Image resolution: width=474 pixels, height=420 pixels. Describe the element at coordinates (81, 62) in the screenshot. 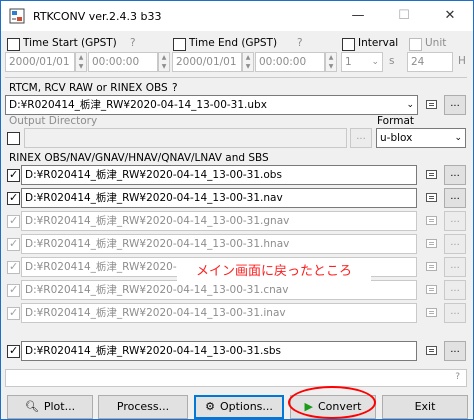

I see `start-date-spinner: ▲ ▼` at that location.